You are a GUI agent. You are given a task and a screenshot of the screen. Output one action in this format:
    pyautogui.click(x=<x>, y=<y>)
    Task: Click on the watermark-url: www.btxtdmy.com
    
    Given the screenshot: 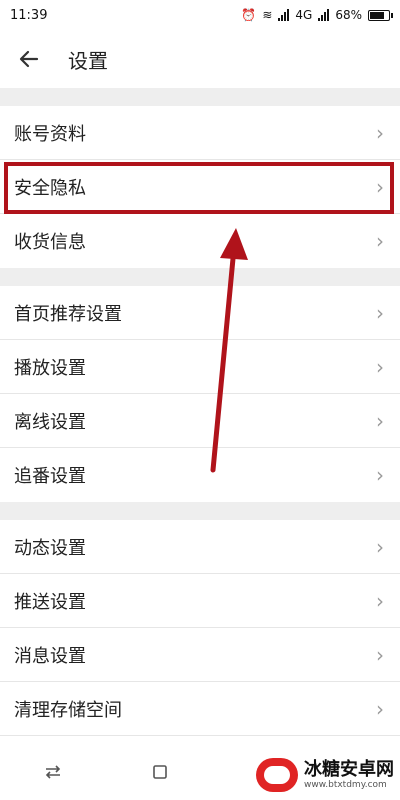 What is the action you would take?
    pyautogui.click(x=345, y=784)
    